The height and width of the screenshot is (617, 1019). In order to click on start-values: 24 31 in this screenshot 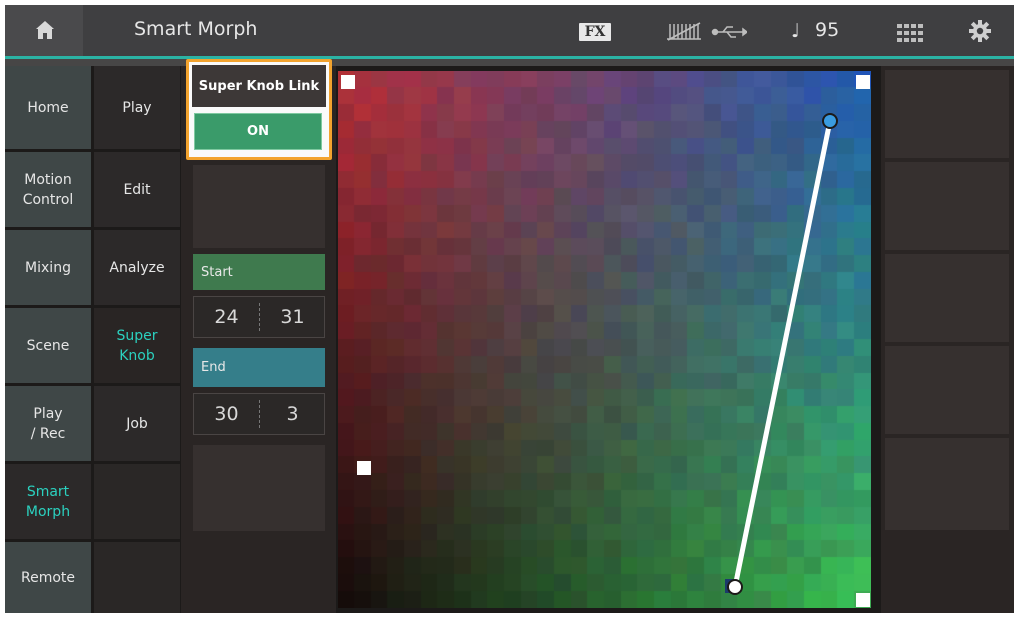, I will do `click(259, 317)`.